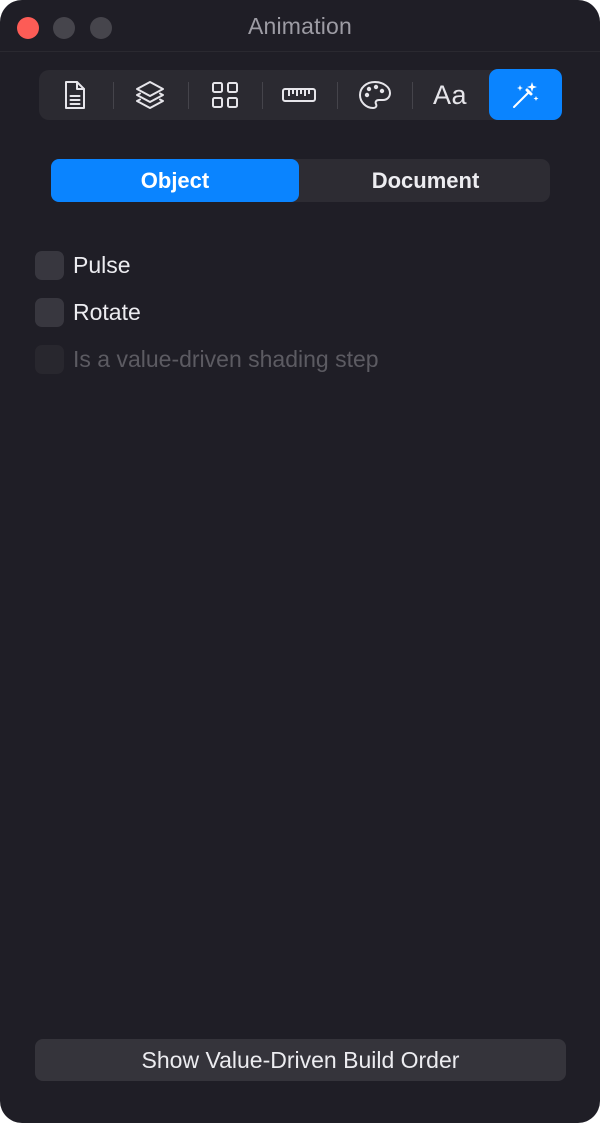 Image resolution: width=600 pixels, height=1123 pixels. I want to click on segment-document: Document, so click(425, 180).